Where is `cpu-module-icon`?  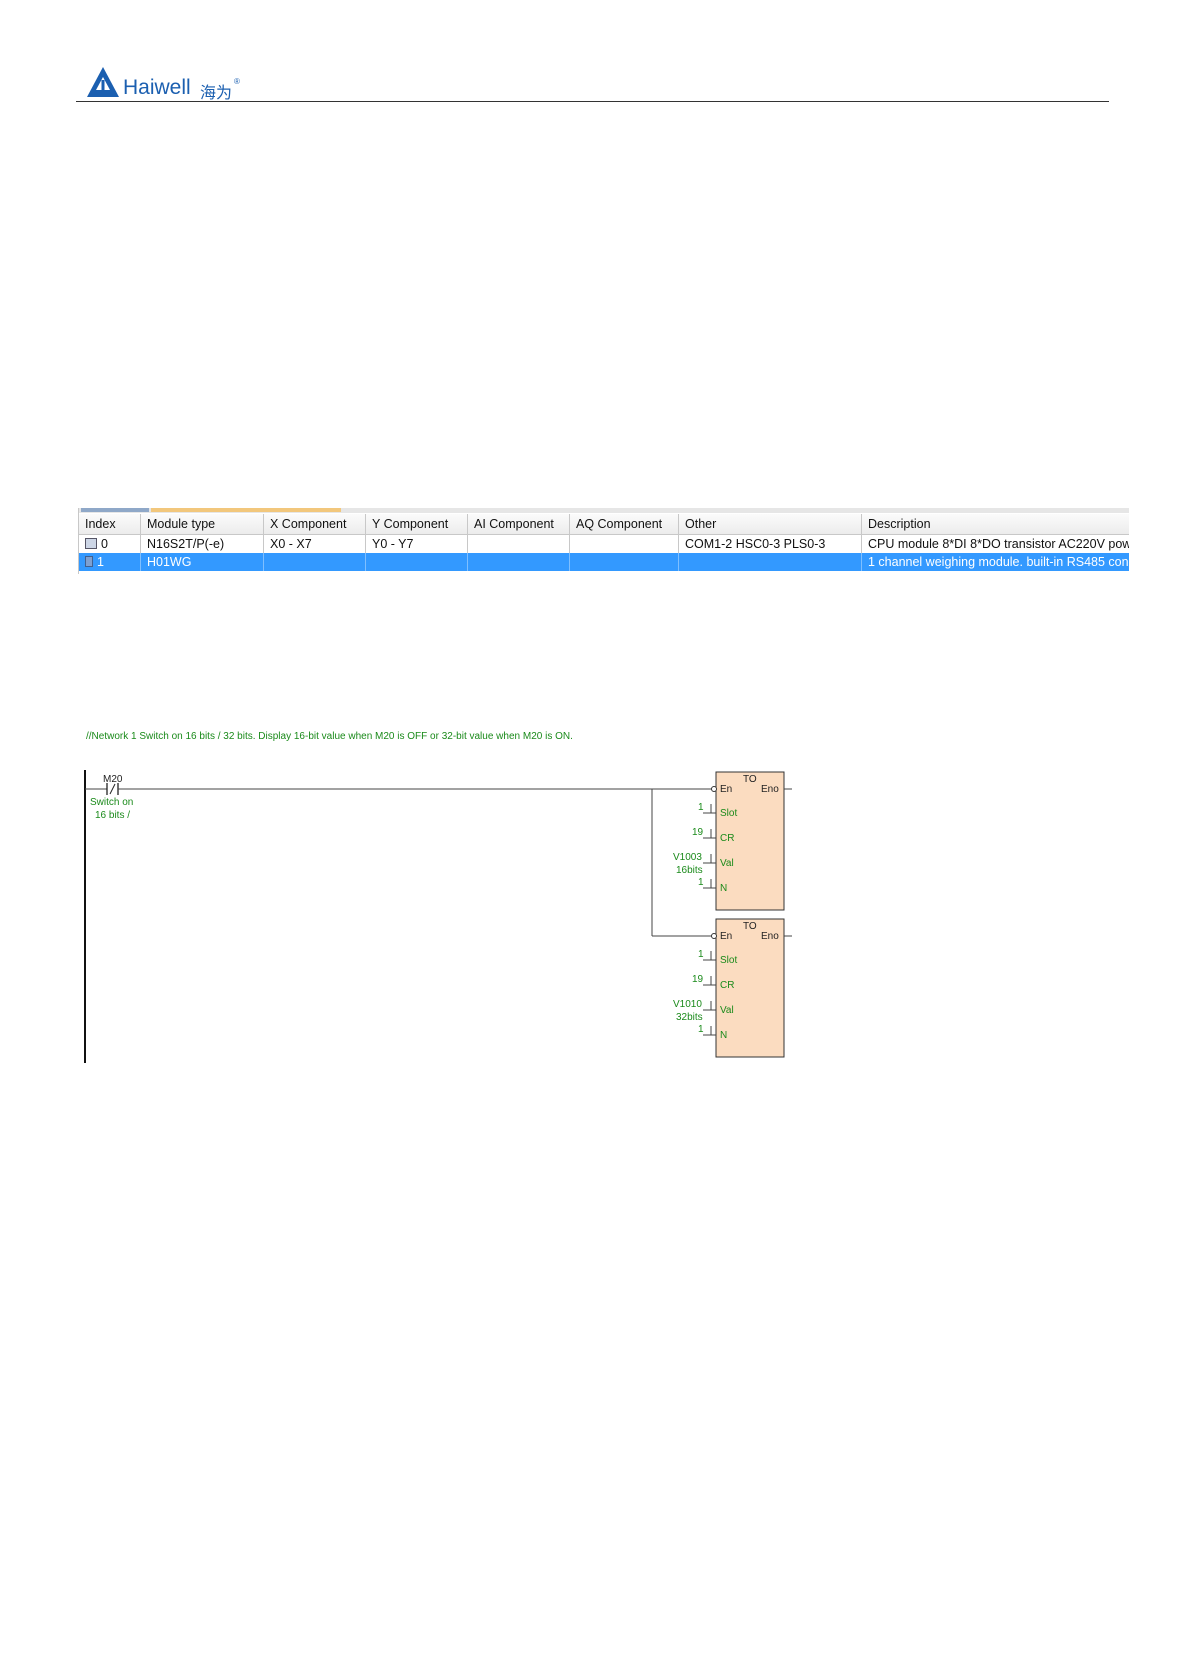 cpu-module-icon is located at coordinates (91, 543).